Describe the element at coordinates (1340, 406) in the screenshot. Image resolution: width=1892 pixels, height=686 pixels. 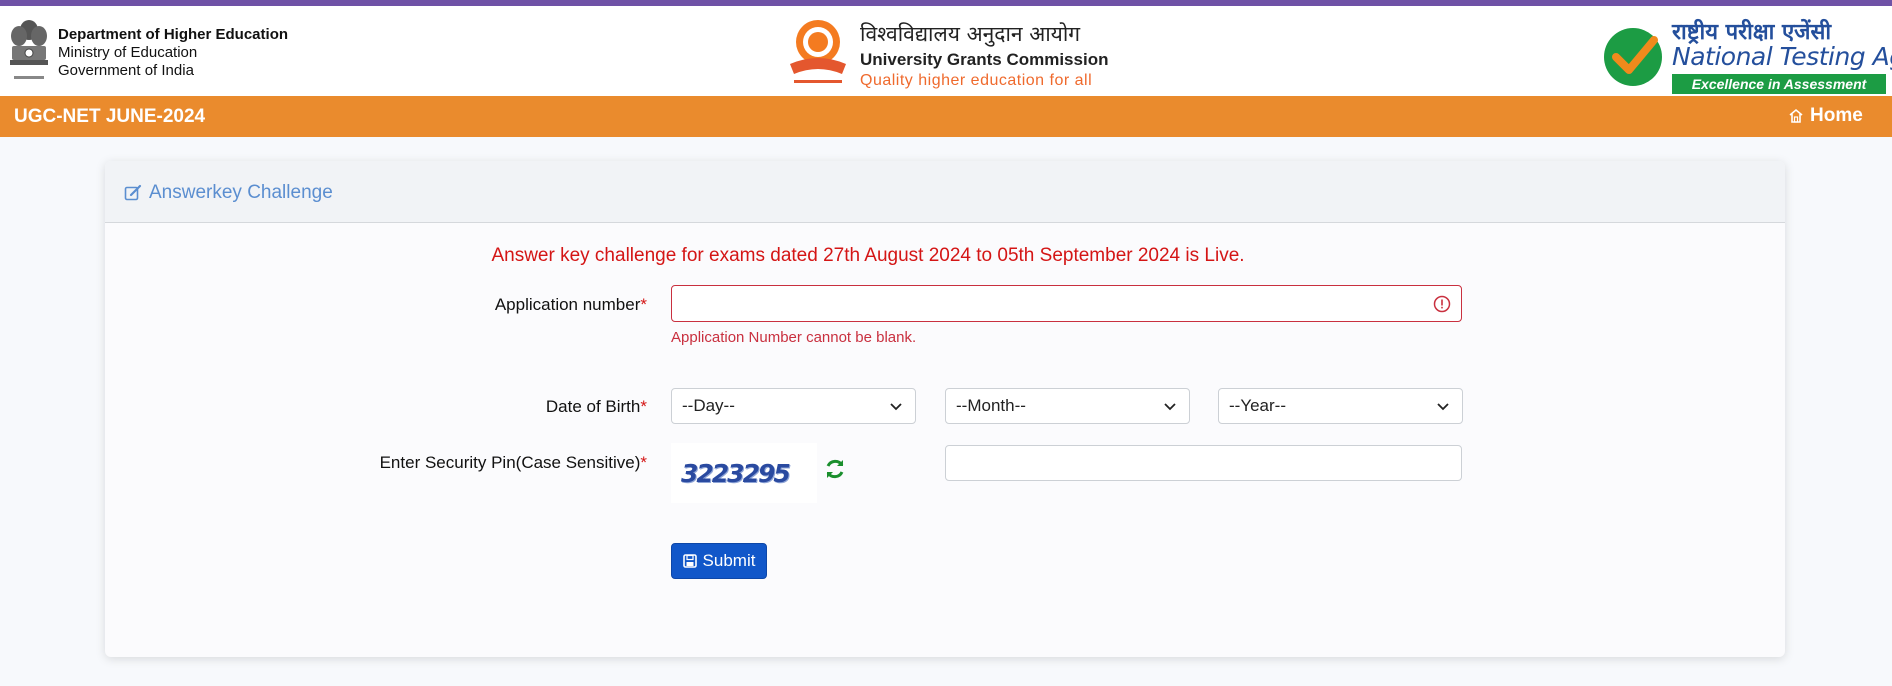
I see `dob-year-select: --Year--` at that location.